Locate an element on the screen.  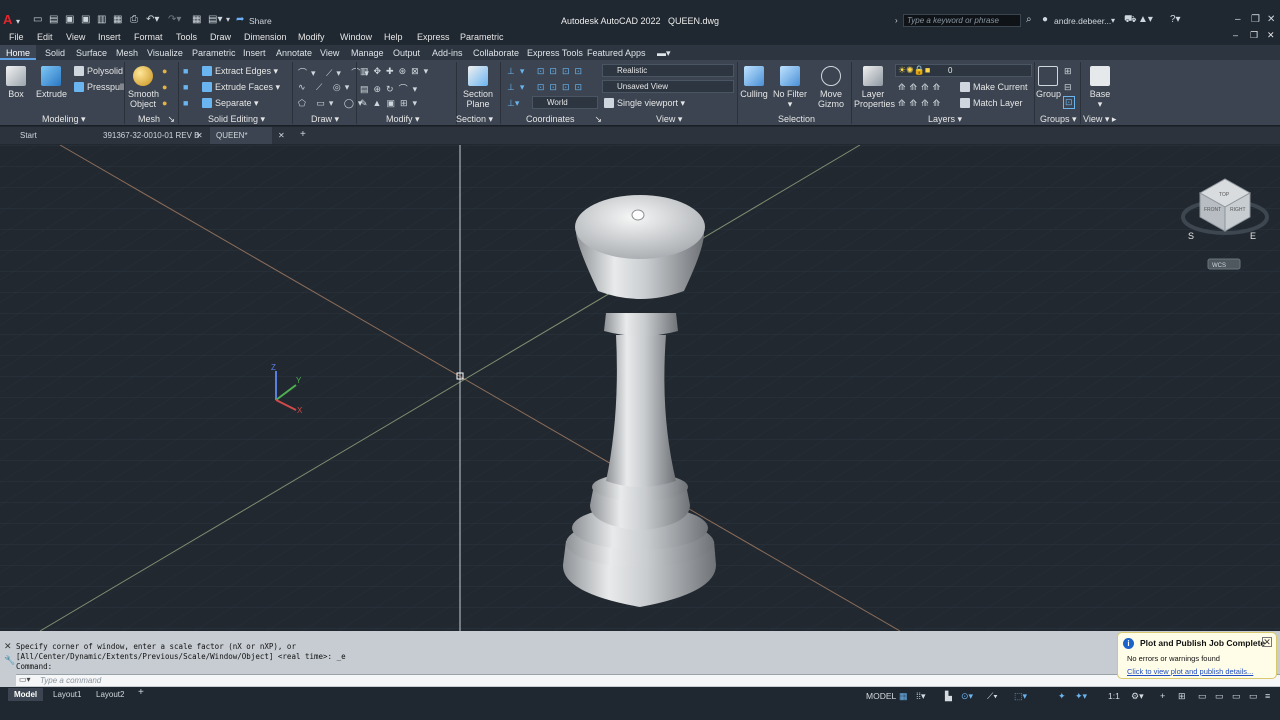
chevron-right-icon: › is located at coordinates (896, 20).